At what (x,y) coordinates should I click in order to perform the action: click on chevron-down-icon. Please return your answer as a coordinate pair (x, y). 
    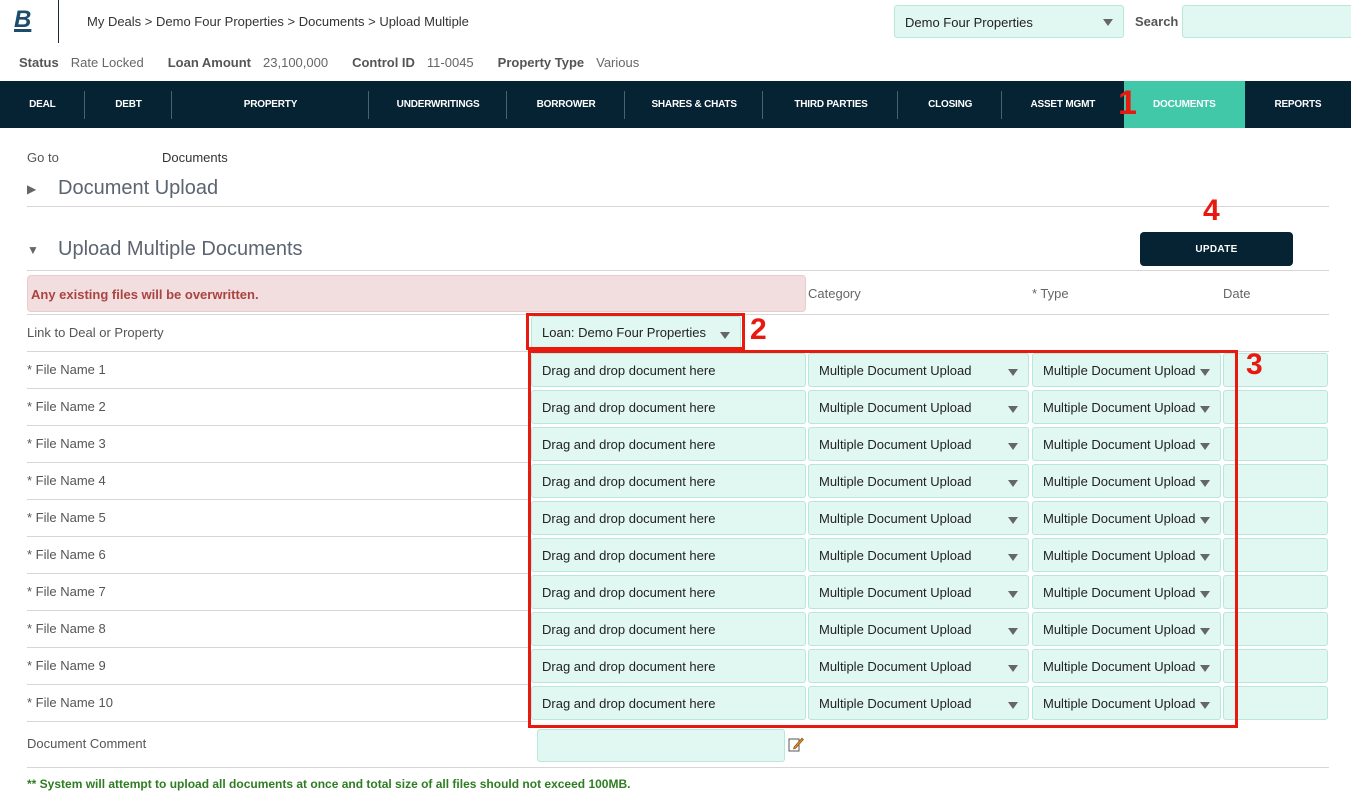
    Looking at the image, I should click on (1108, 22).